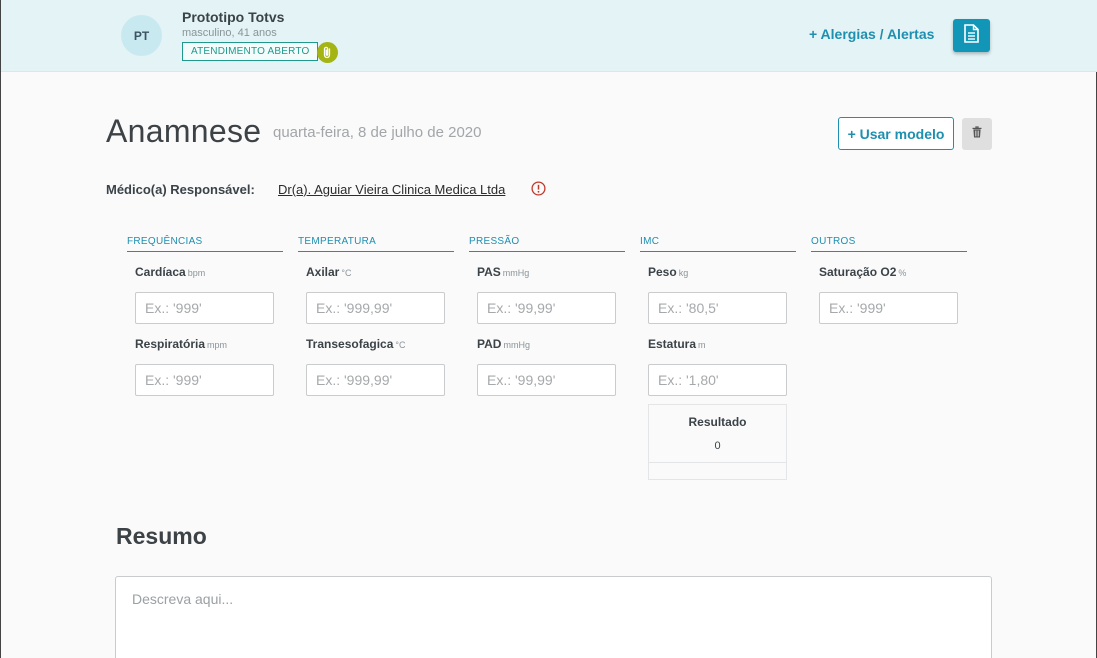 The width and height of the screenshot is (1097, 658). What do you see at coordinates (329, 272) in the screenshot?
I see `axilar-label: Axilar °C` at bounding box center [329, 272].